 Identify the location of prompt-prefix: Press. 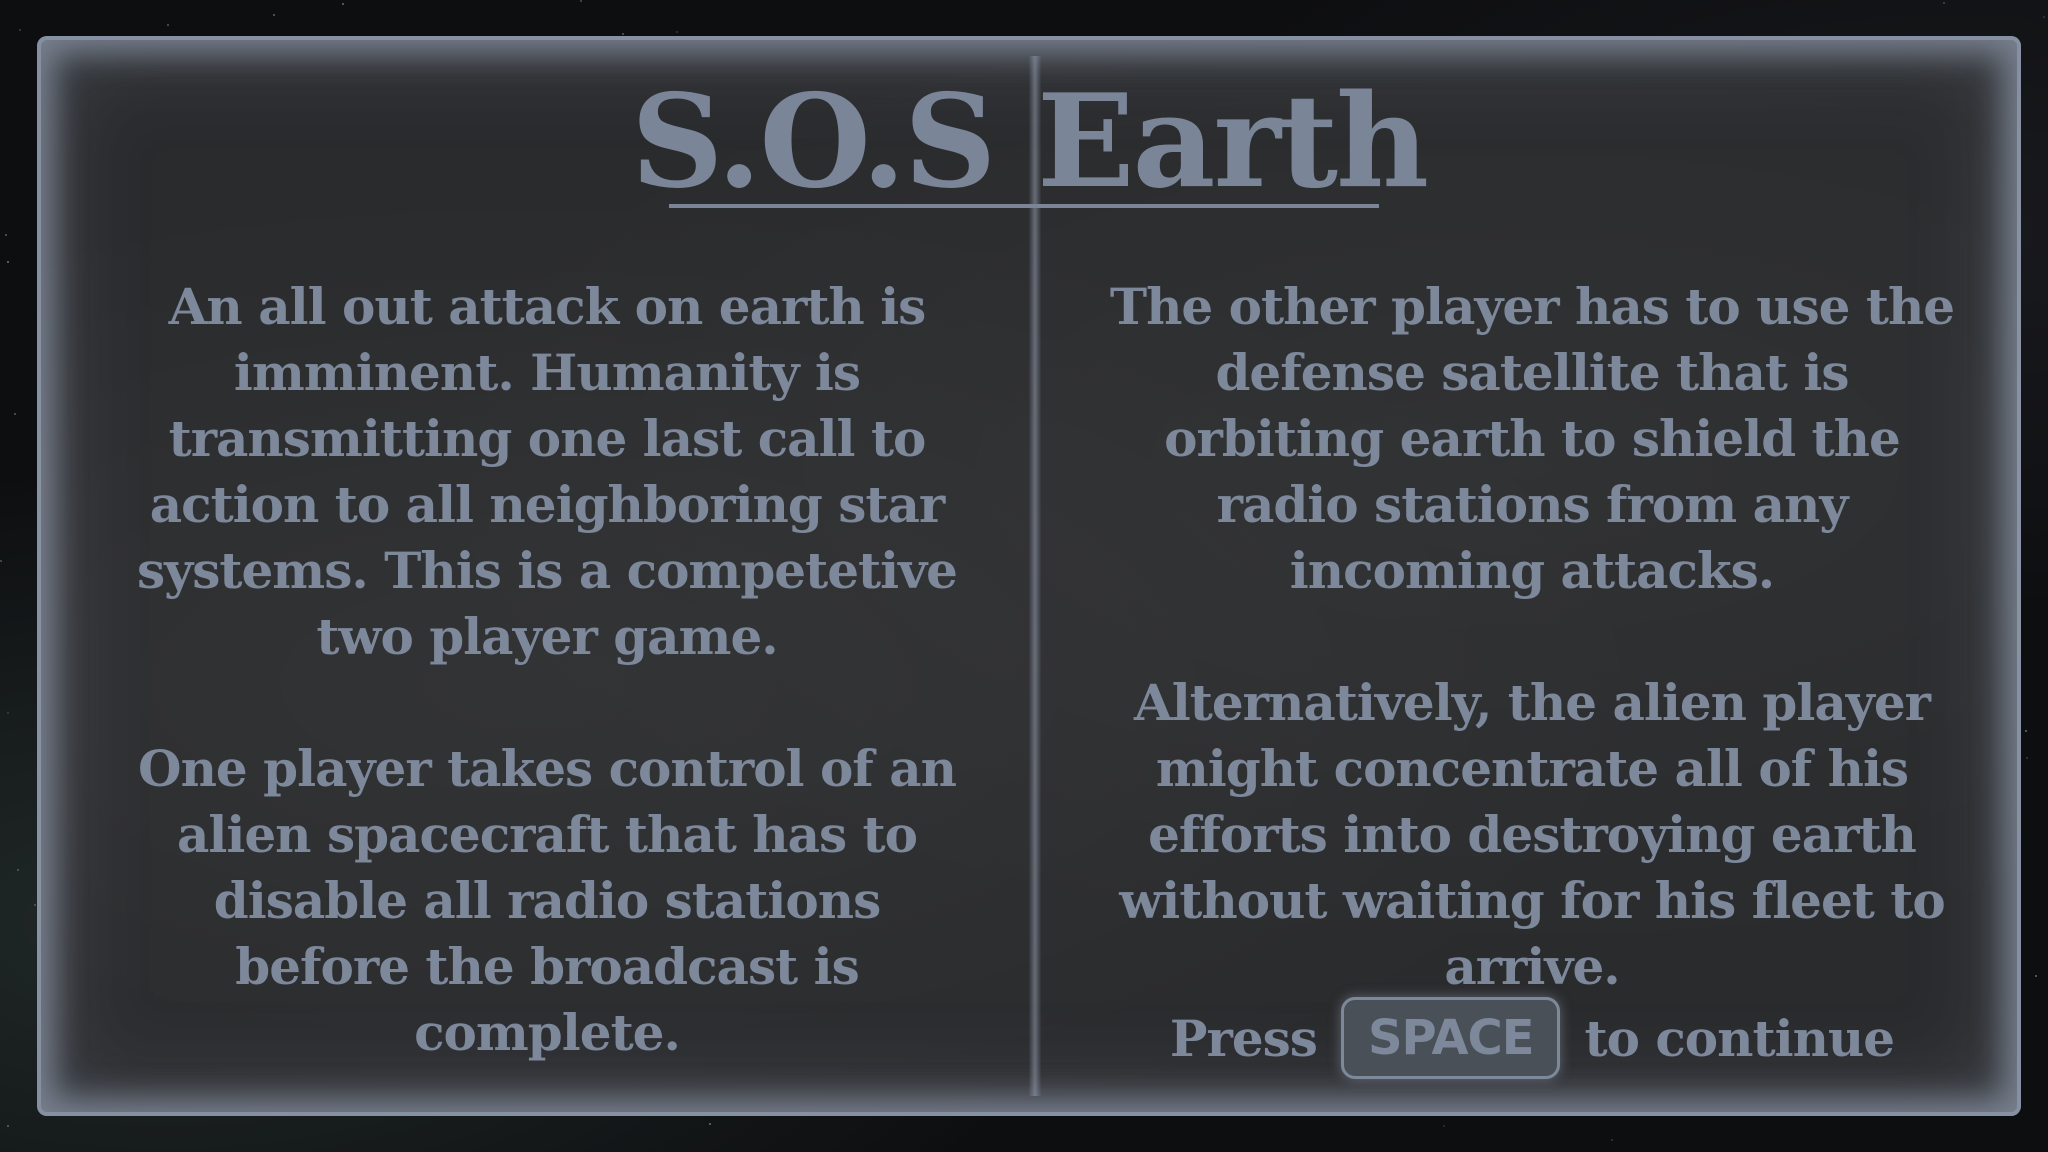
(1243, 1038).